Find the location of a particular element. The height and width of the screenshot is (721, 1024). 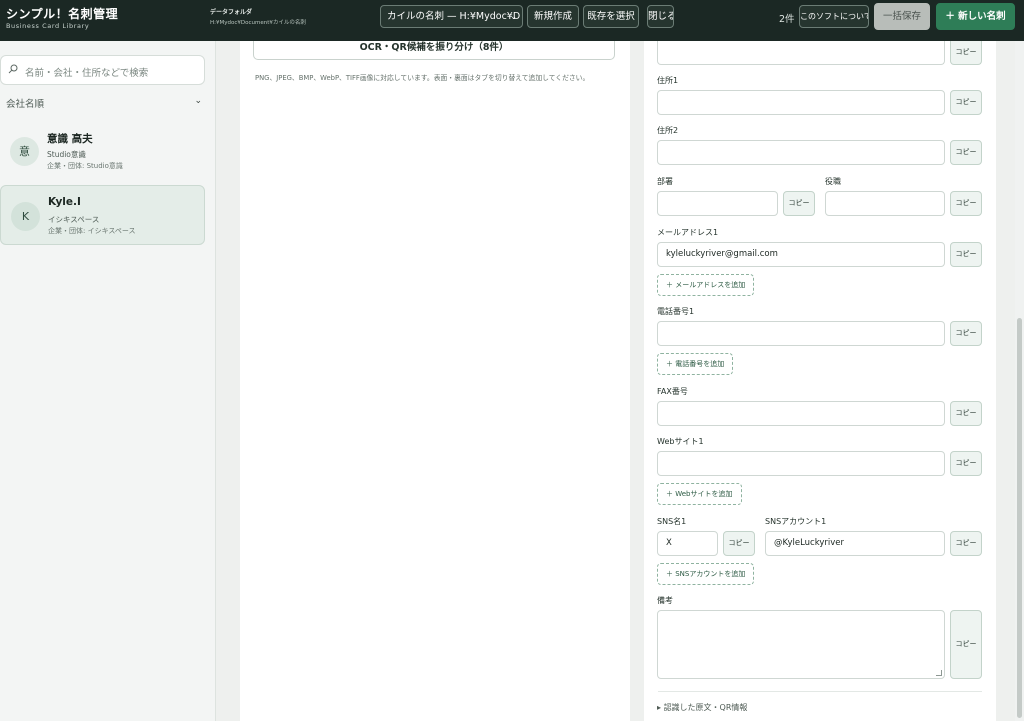

card-list-item-selected: K Kyle.I イシキスペース 企業・団体: イシキスペース is located at coordinates (102, 215).